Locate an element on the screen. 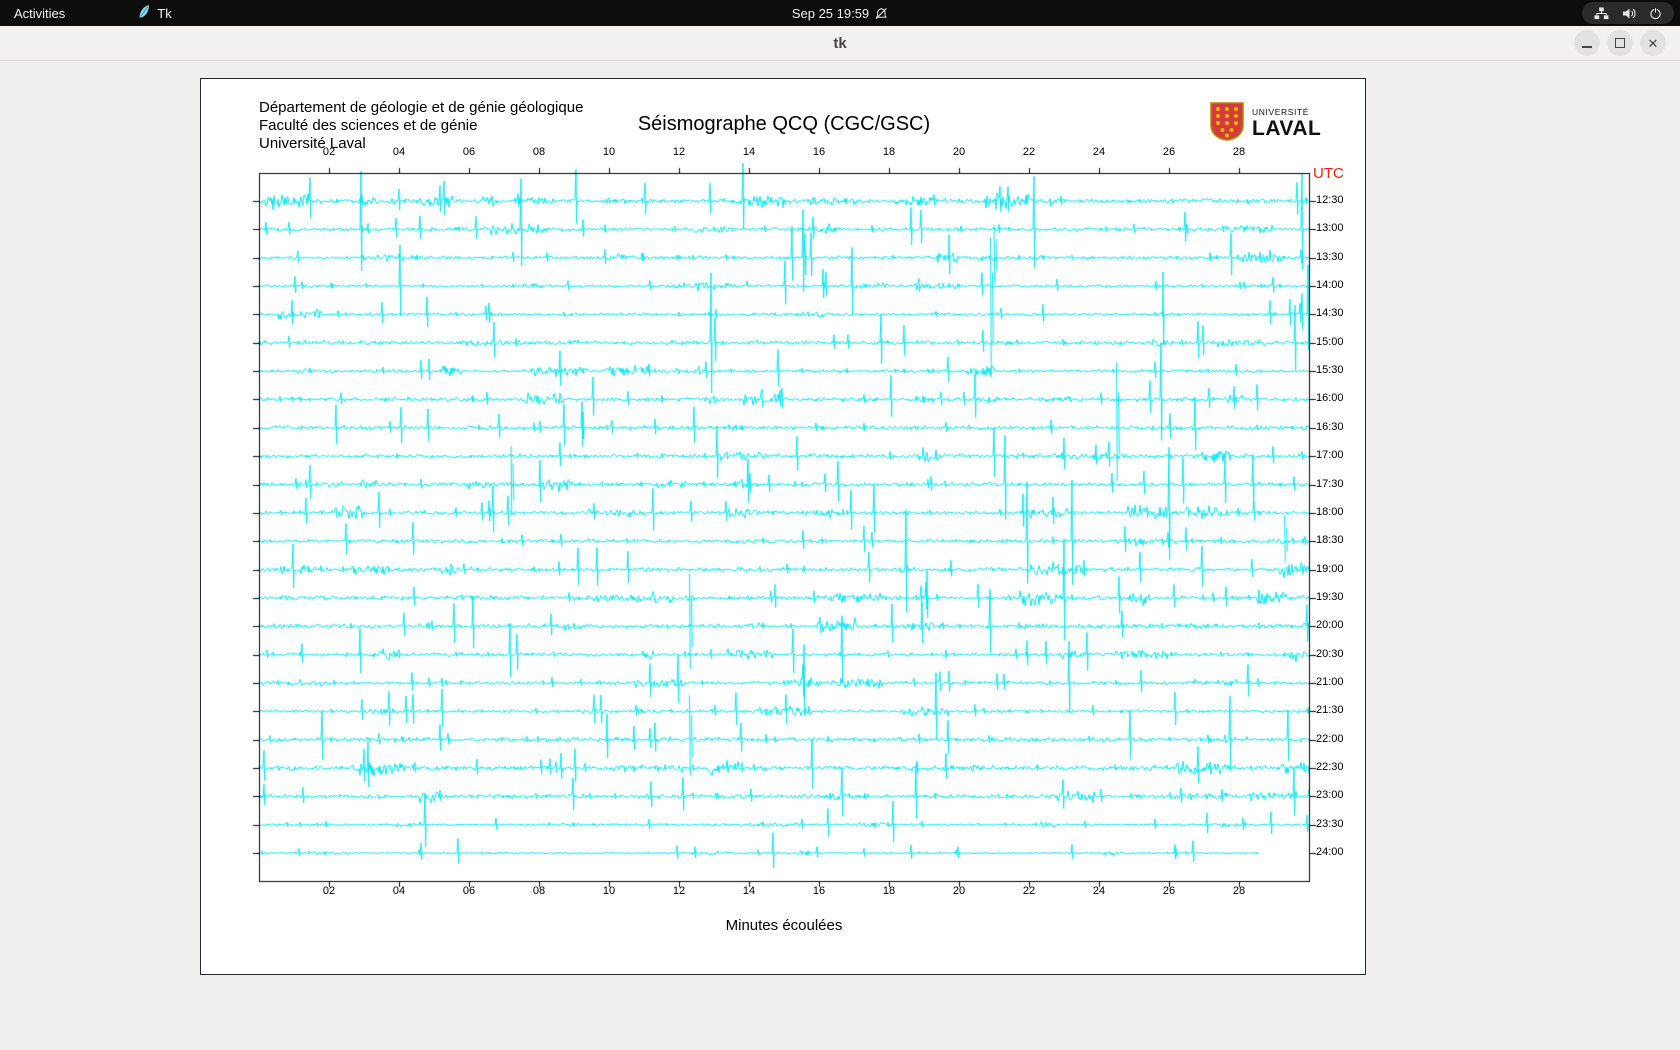  utc-time-label: 23:30 is located at coordinates (1330, 823).